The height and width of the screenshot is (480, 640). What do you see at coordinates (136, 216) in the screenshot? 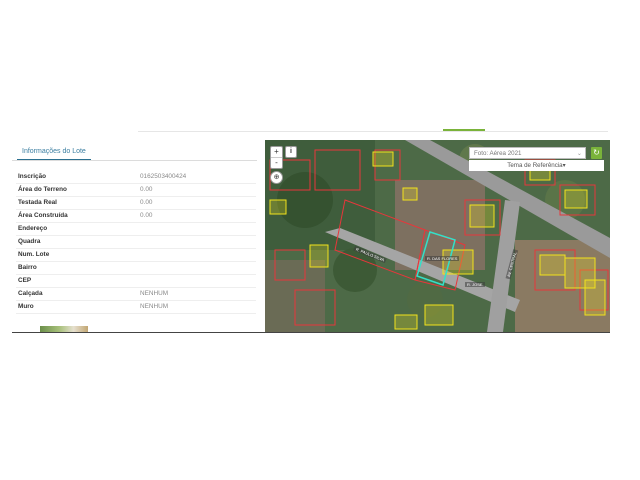
I see `table-row: Área Construída 0.00` at bounding box center [136, 216].